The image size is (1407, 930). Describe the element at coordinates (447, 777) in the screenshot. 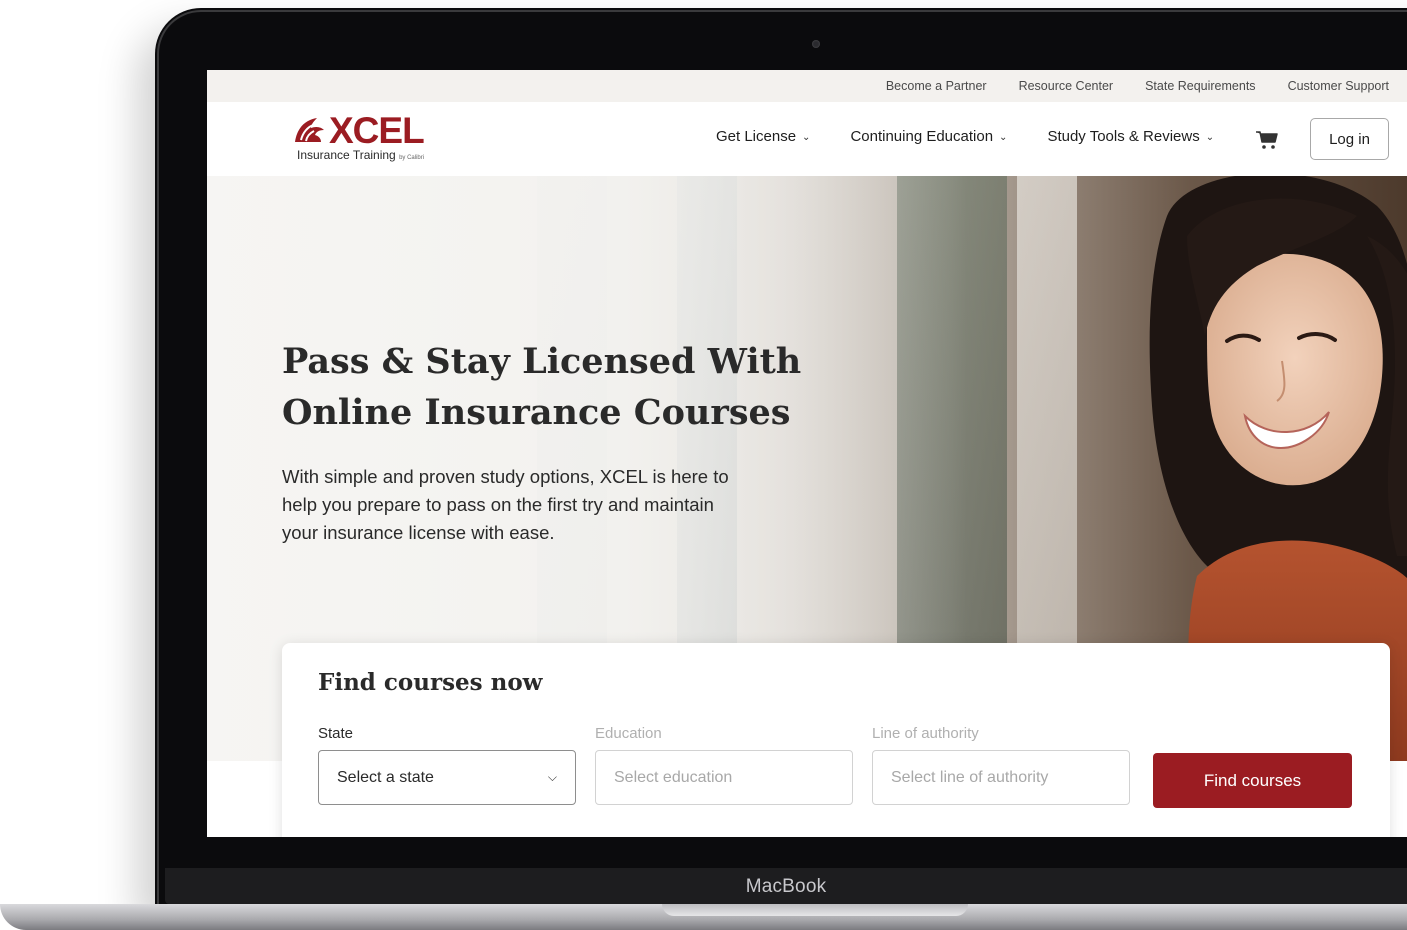

I see `state-select: Select a state ⌵` at that location.